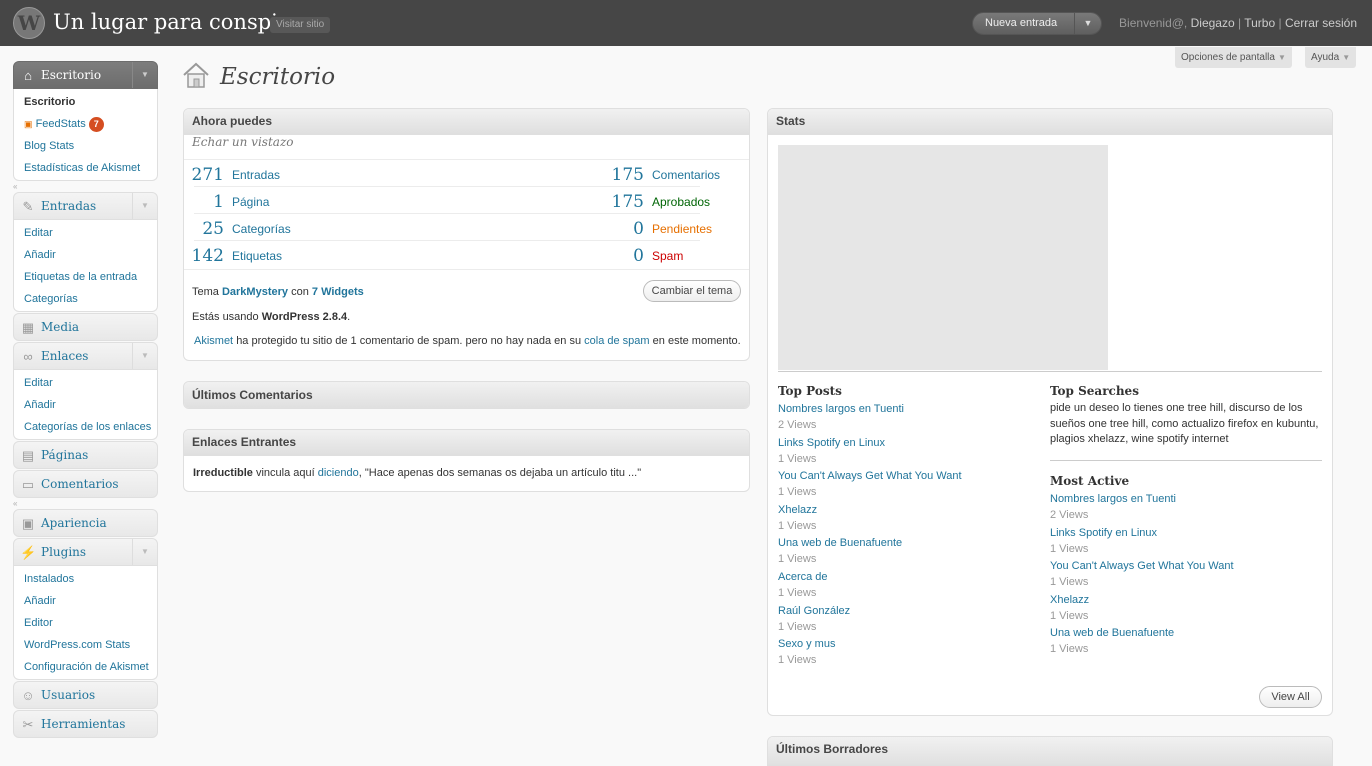  I want to click on top-posts-heading: Top Posts, so click(810, 391).